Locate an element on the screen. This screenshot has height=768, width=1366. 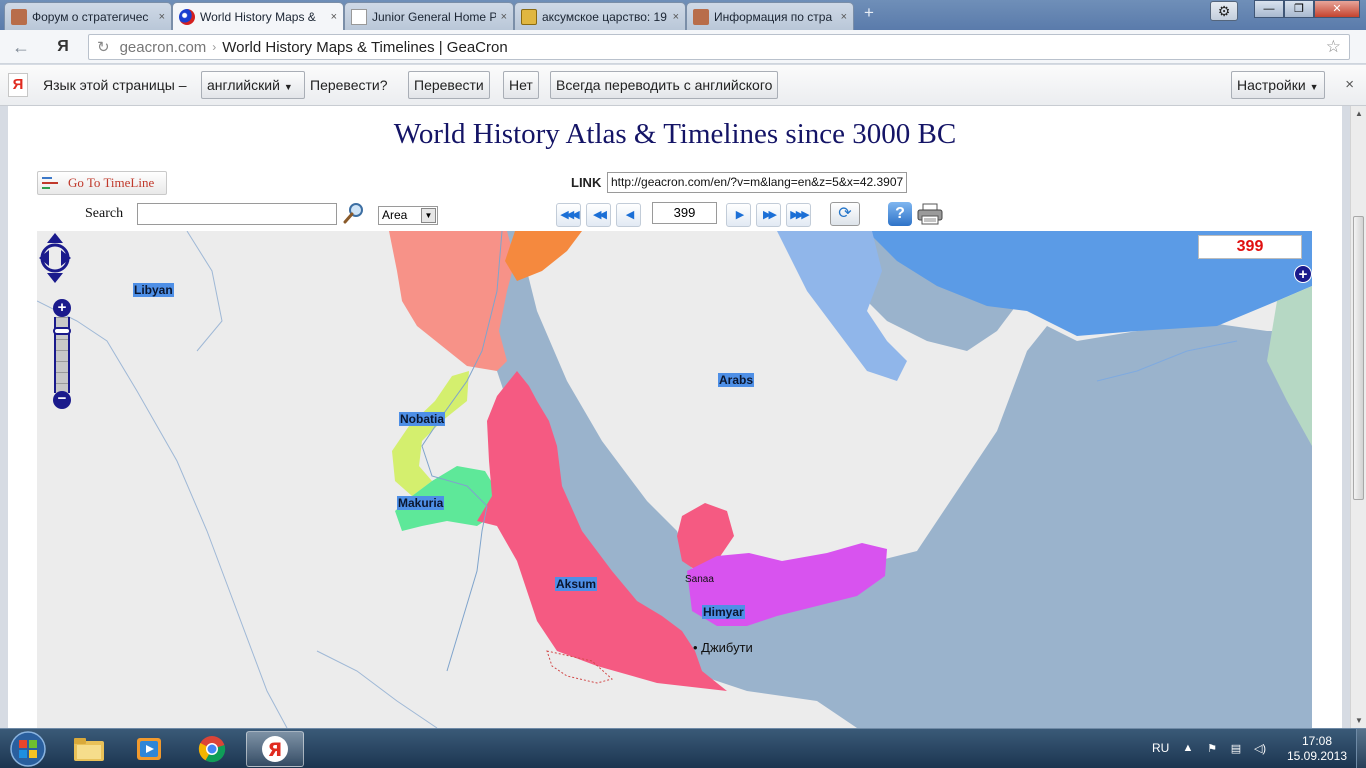
map-label-arabs: Arabs is located at coordinates (736, 380).